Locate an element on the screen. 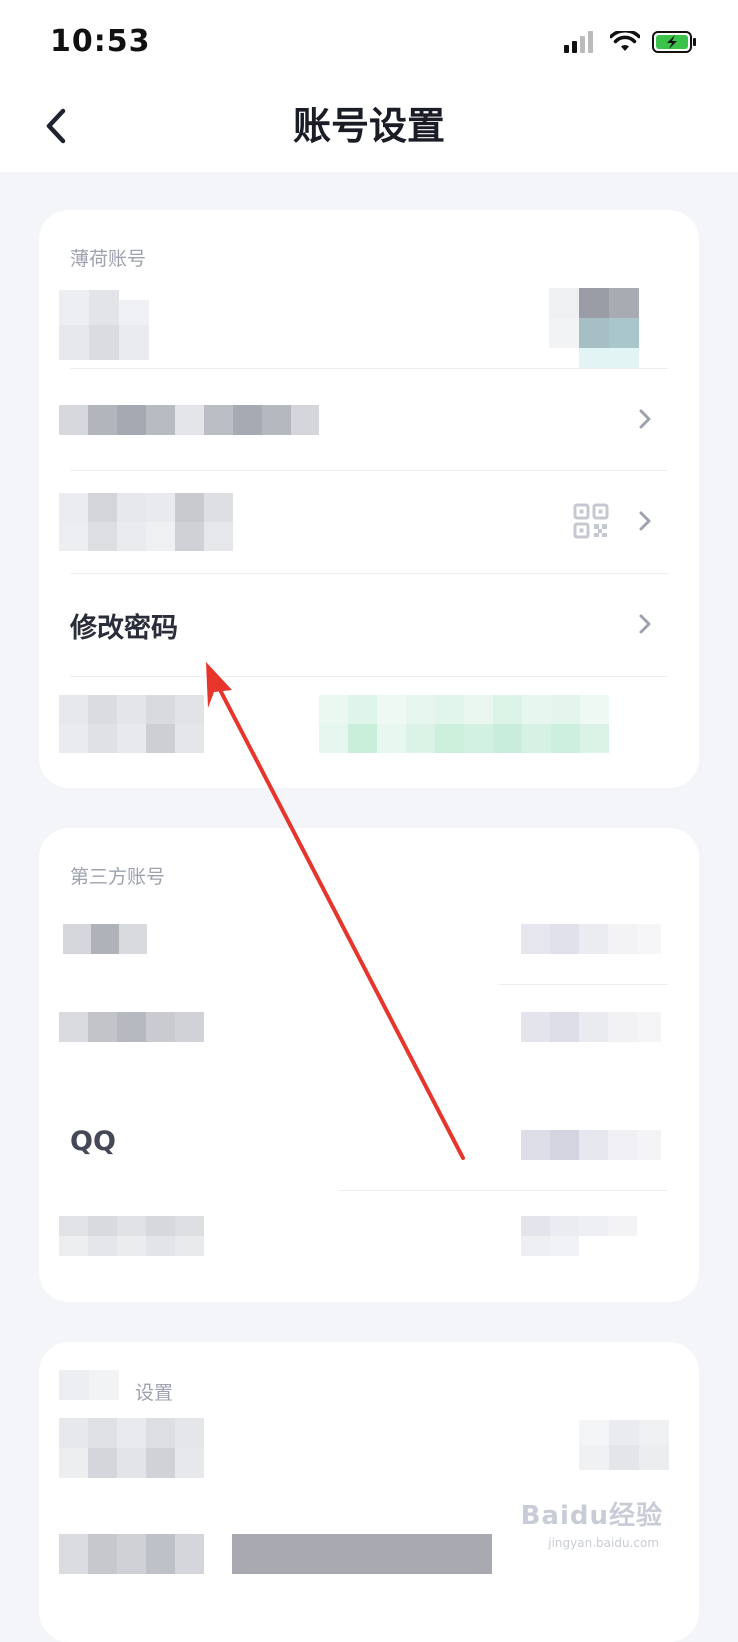 The width and height of the screenshot is (738, 1642). pixelated-avatar-label is located at coordinates (104, 325).